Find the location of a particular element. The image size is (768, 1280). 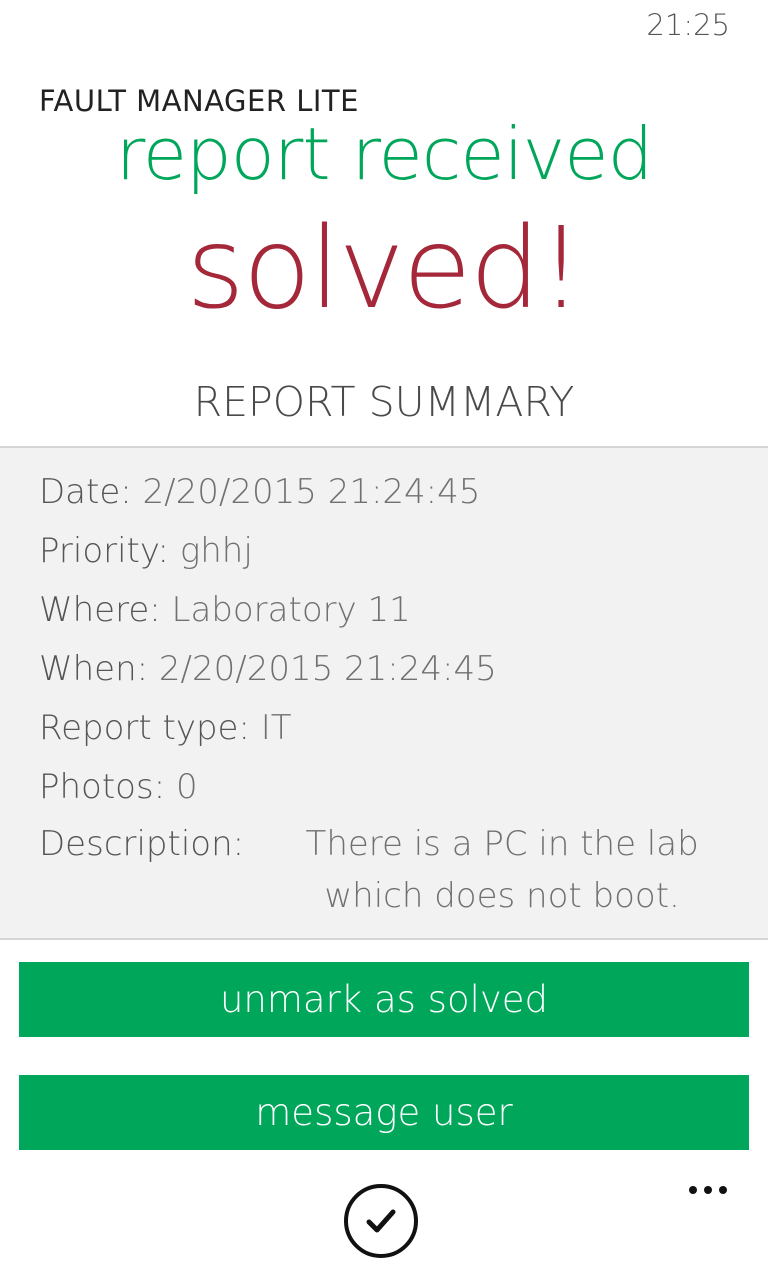

field-label: Description: is located at coordinates (142, 844).